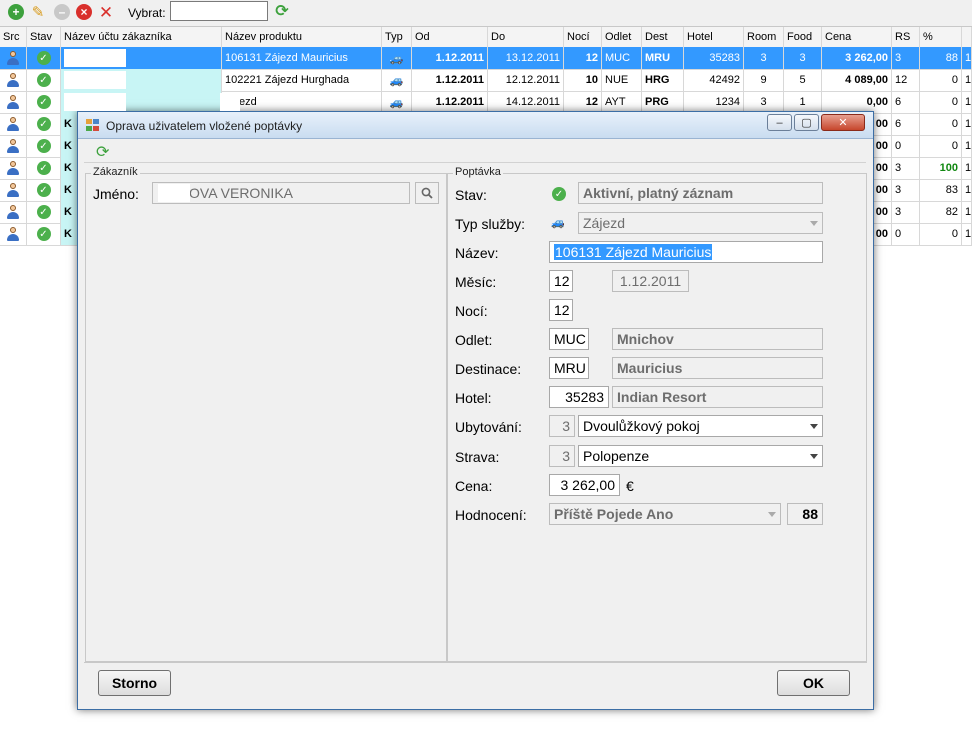 This screenshot has height=737, width=972. I want to click on pct-cell: 0, so click(941, 102).